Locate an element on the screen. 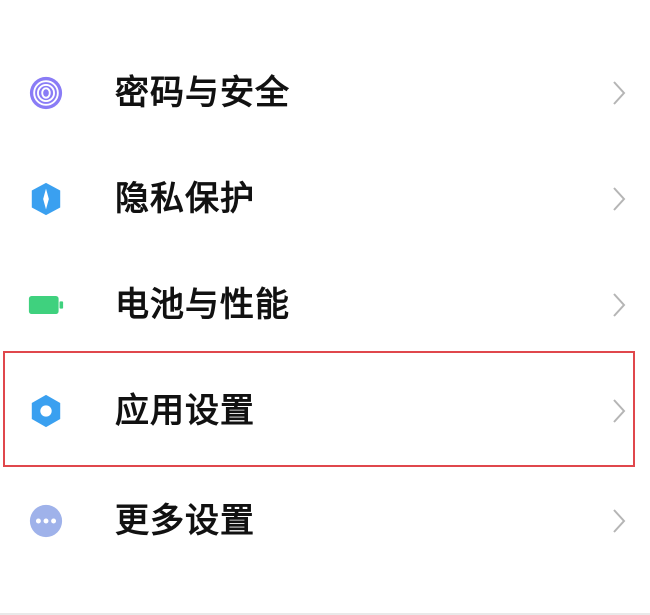 The width and height of the screenshot is (650, 615). more-dots-icon is located at coordinates (46, 521).